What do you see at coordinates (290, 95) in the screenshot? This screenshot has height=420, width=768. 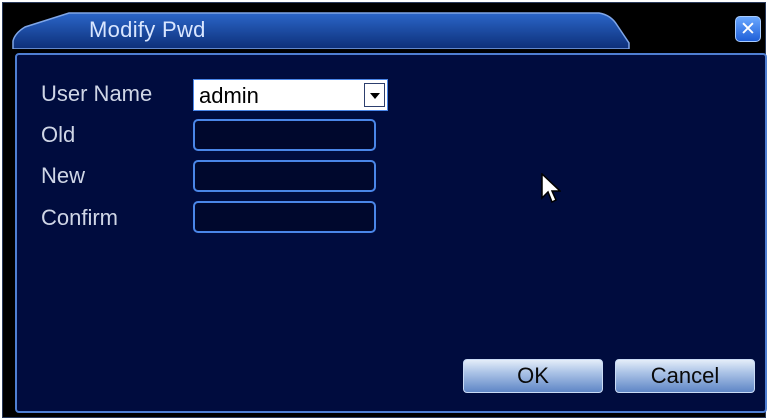 I see `user-name-select: admin` at bounding box center [290, 95].